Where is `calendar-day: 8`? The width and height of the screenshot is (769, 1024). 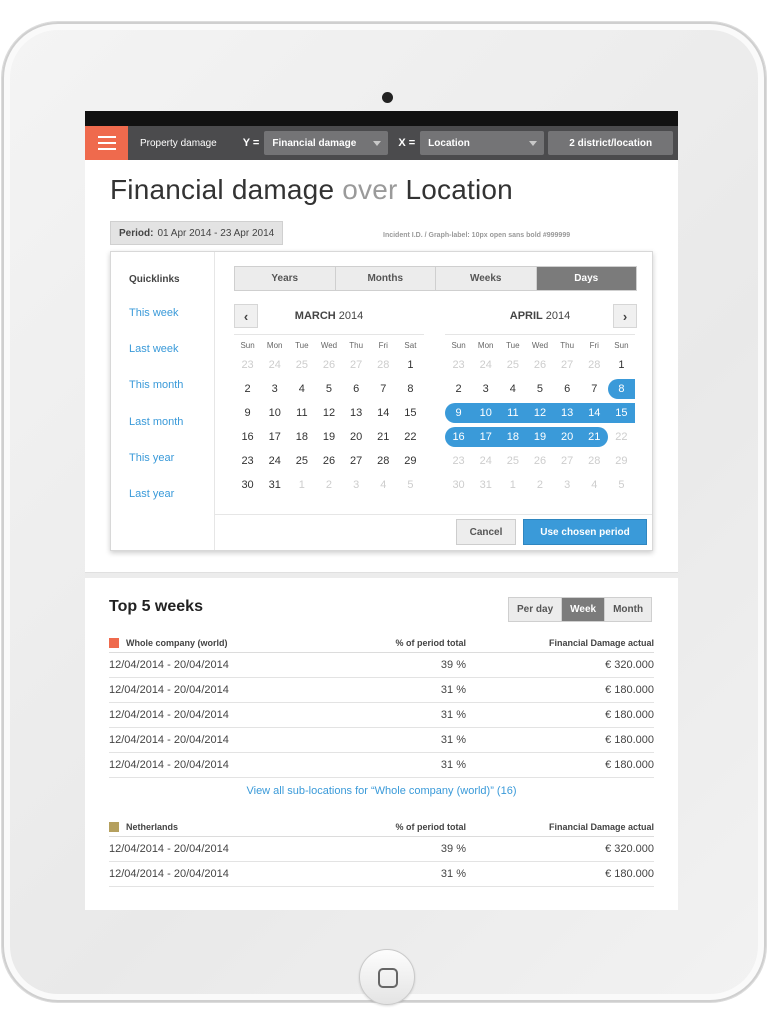
calendar-day: 8 is located at coordinates (621, 389).